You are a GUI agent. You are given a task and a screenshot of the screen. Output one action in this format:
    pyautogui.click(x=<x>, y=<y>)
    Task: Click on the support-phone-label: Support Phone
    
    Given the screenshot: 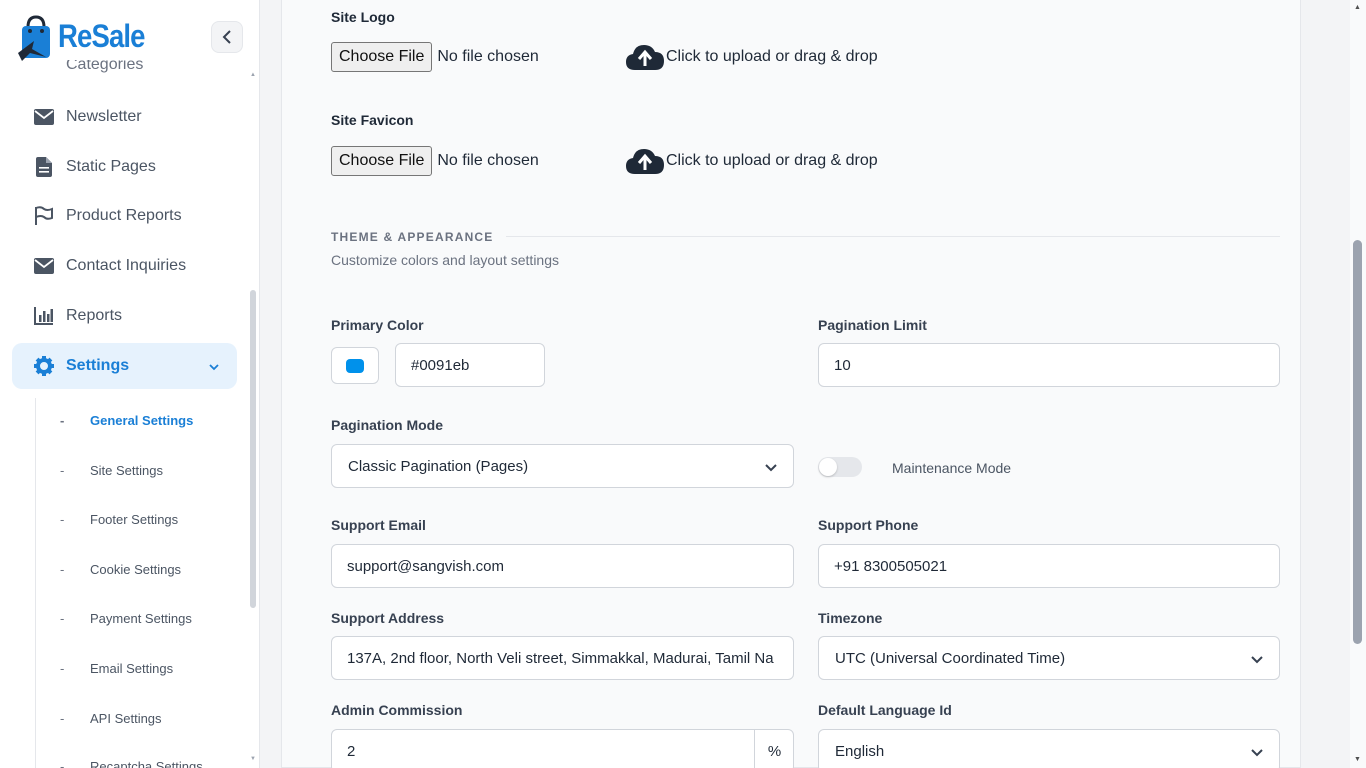 What is the action you would take?
    pyautogui.click(x=868, y=525)
    